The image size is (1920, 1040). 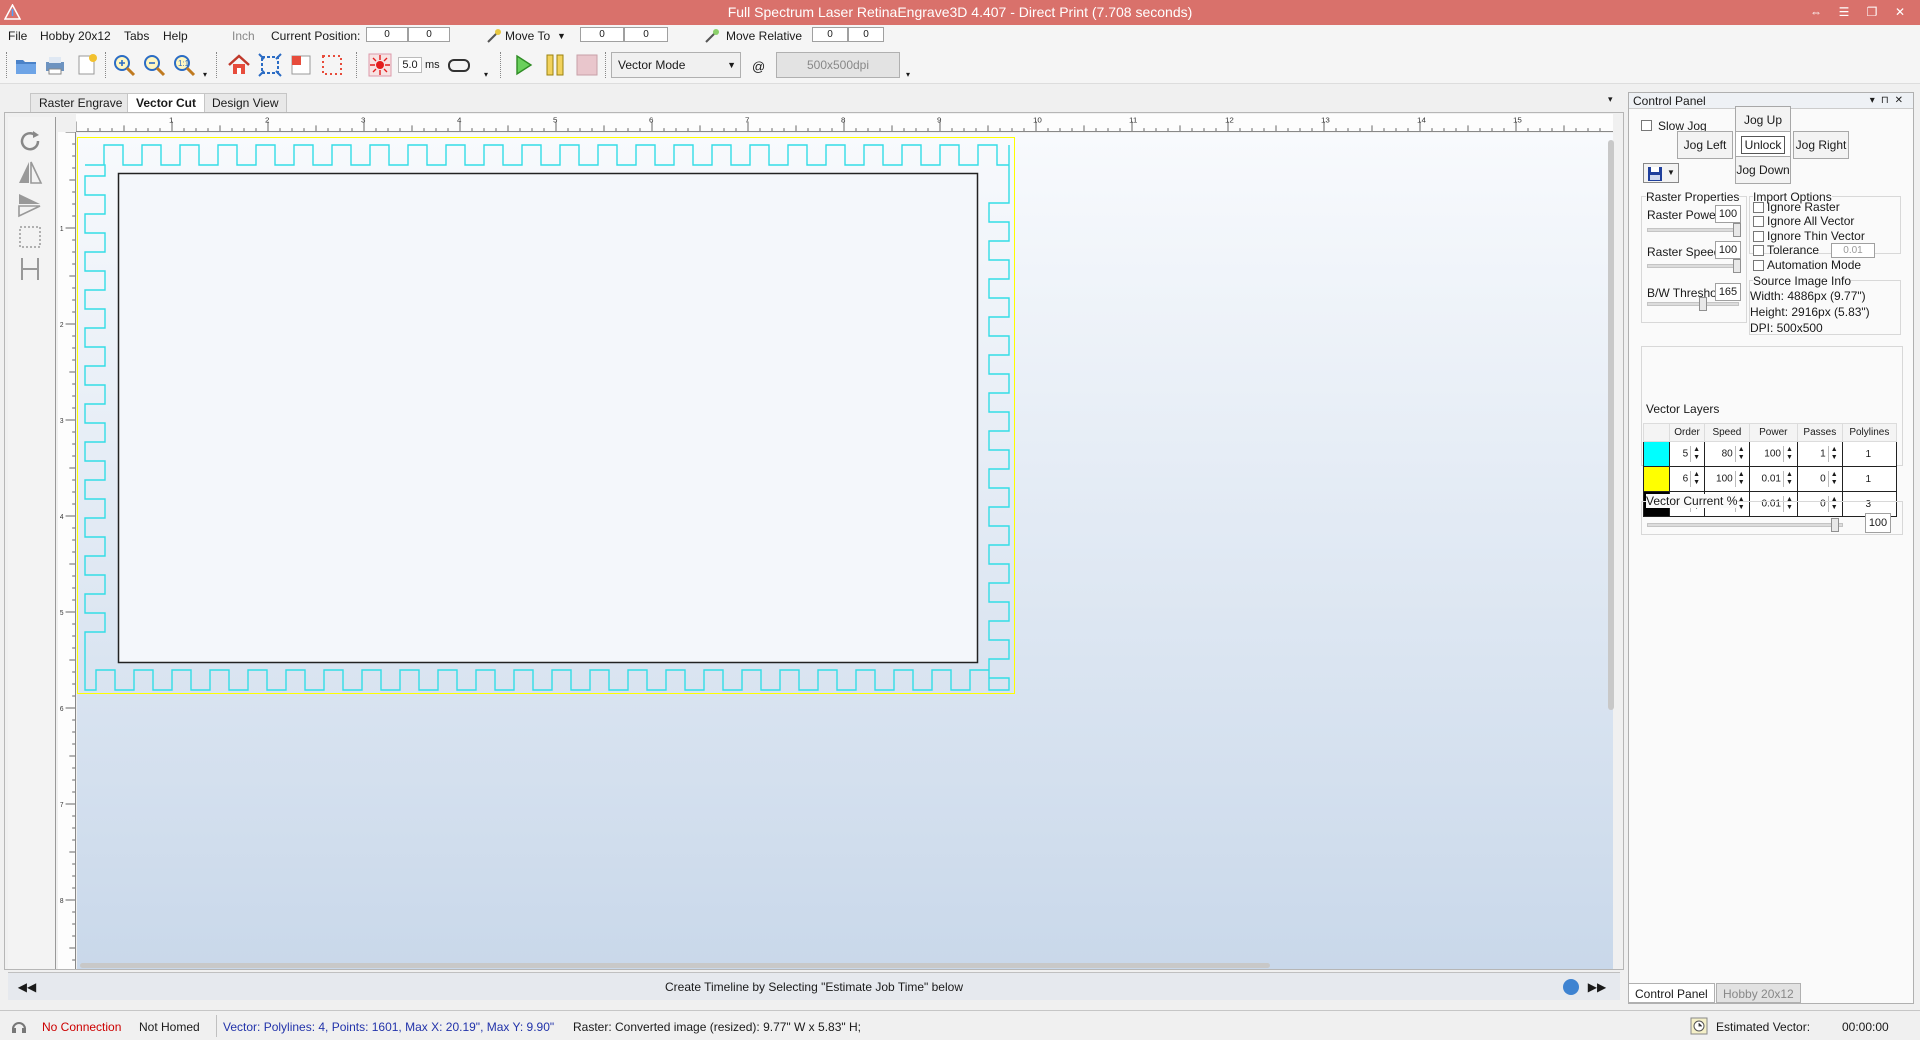 What do you see at coordinates (1773, 454) in the screenshot?
I see `layer-power-cell: 100 ▲ ▼` at bounding box center [1773, 454].